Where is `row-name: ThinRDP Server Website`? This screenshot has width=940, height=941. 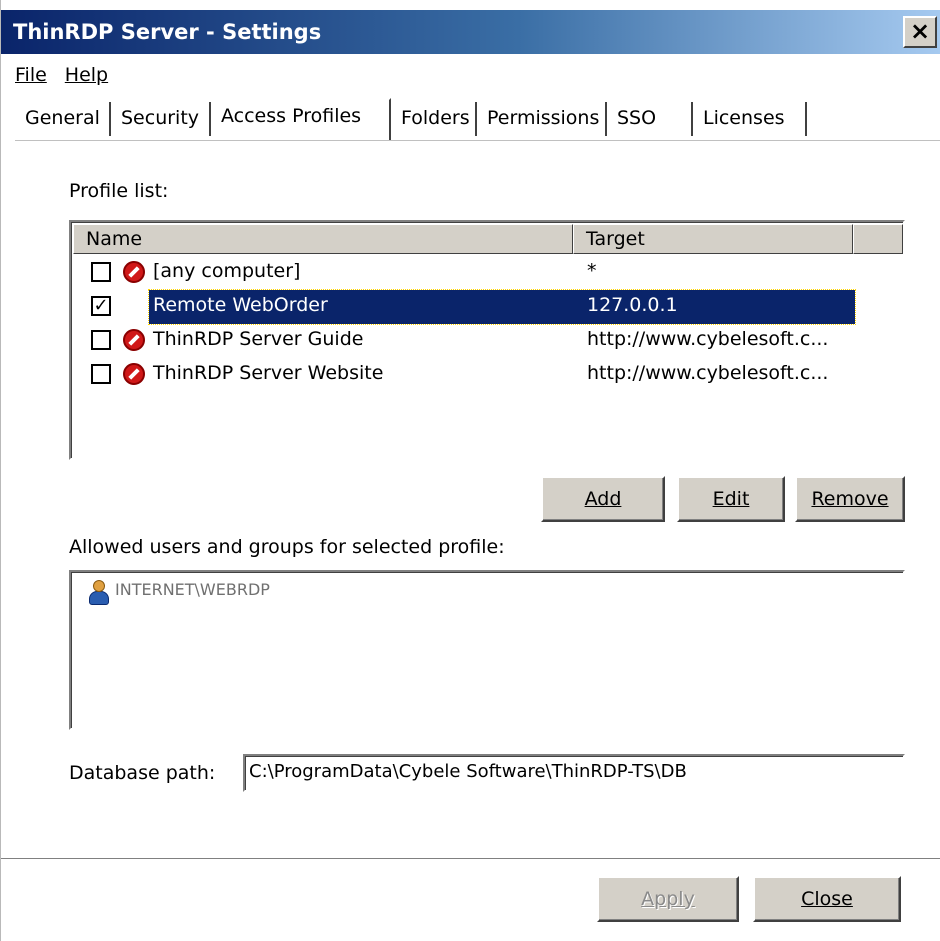
row-name: ThinRDP Server Website is located at coordinates (268, 373).